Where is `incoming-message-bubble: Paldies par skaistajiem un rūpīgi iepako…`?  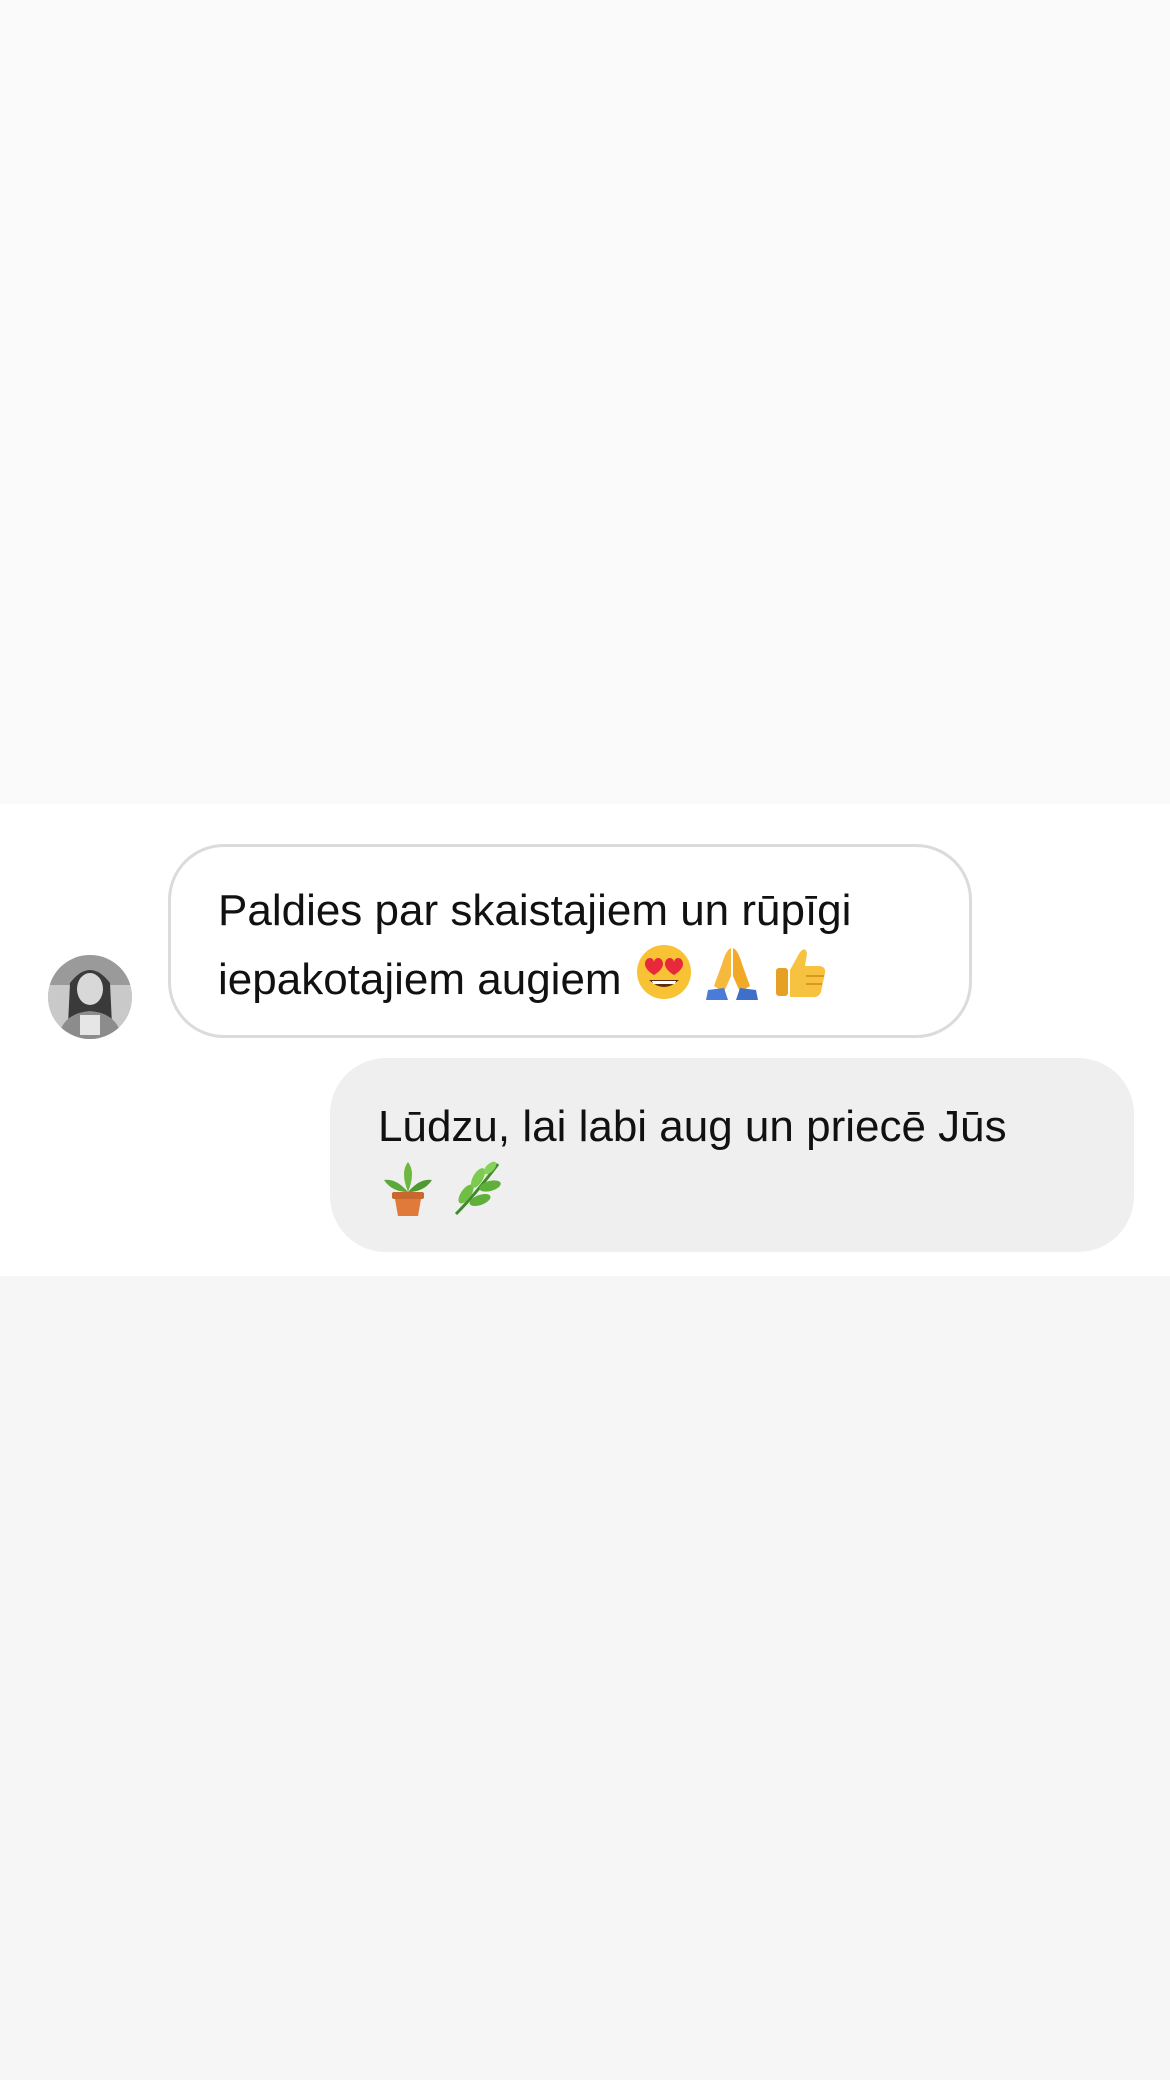 incoming-message-bubble: Paldies par skaistajiem un rūpīgi iepako… is located at coordinates (570, 941).